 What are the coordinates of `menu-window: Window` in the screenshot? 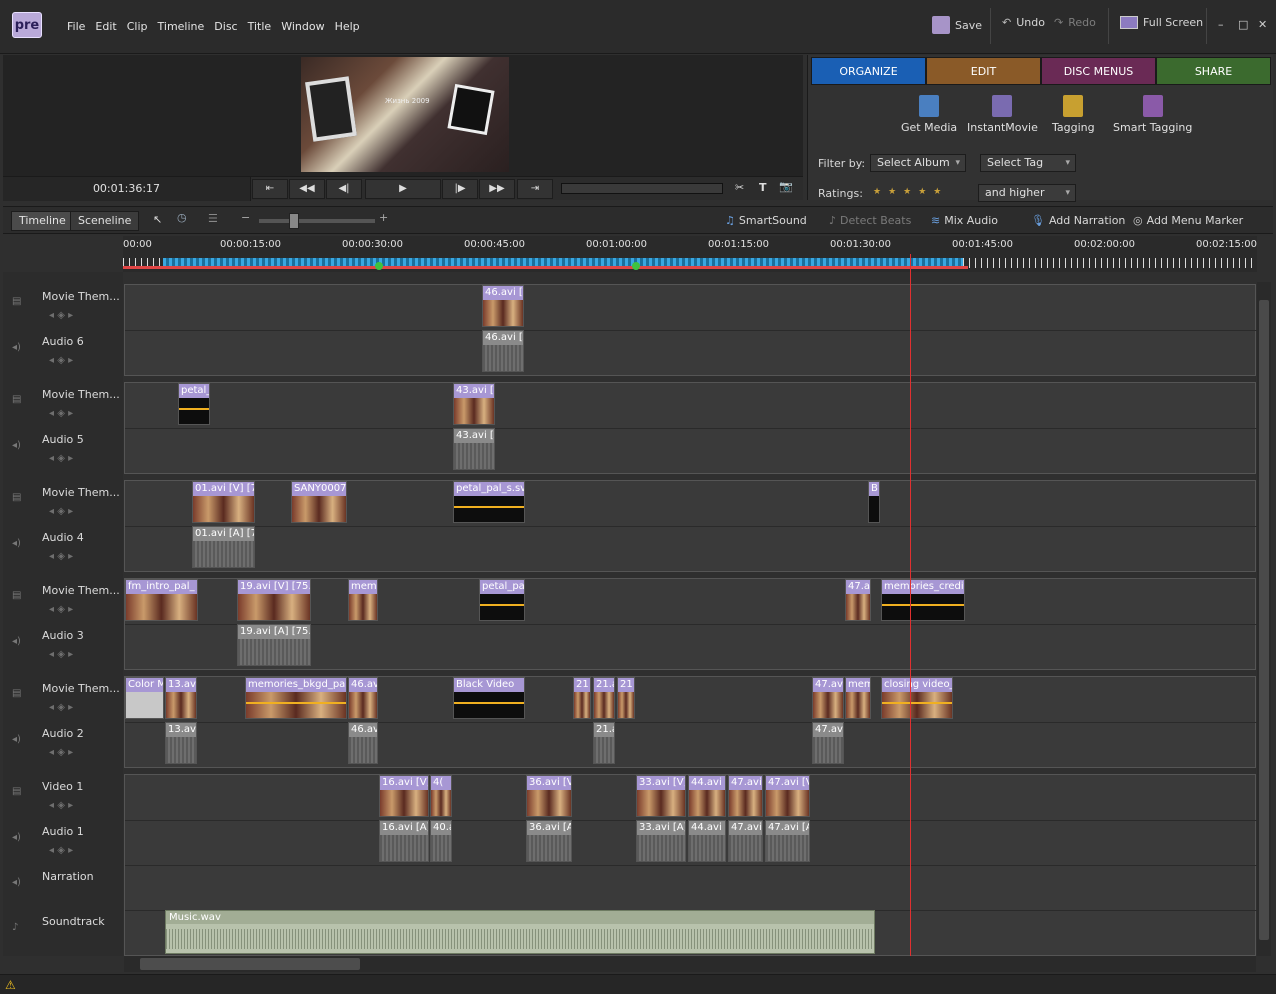 It's located at (302, 26).